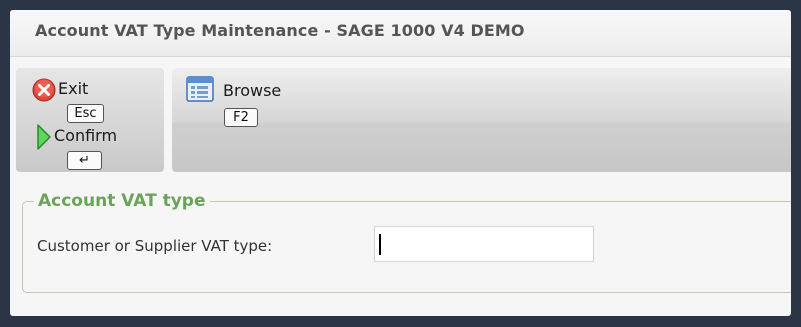 This screenshot has height=327, width=801. What do you see at coordinates (84, 160) in the screenshot?
I see `confirm-shortcut-key: ↵` at bounding box center [84, 160].